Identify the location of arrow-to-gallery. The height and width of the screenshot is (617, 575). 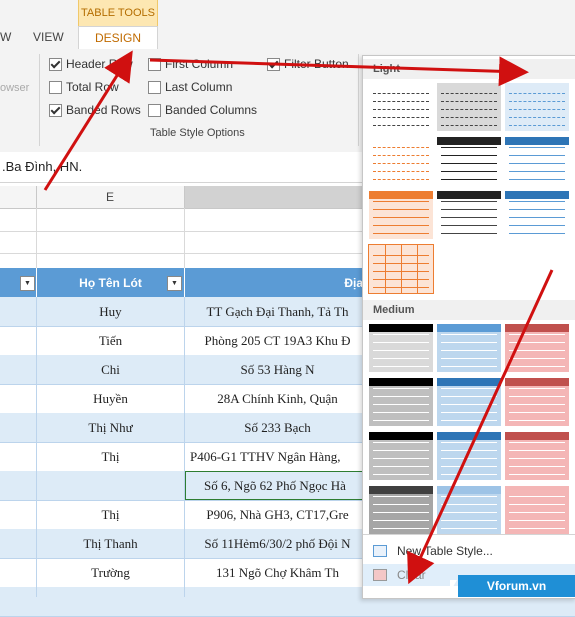
(339, 71).